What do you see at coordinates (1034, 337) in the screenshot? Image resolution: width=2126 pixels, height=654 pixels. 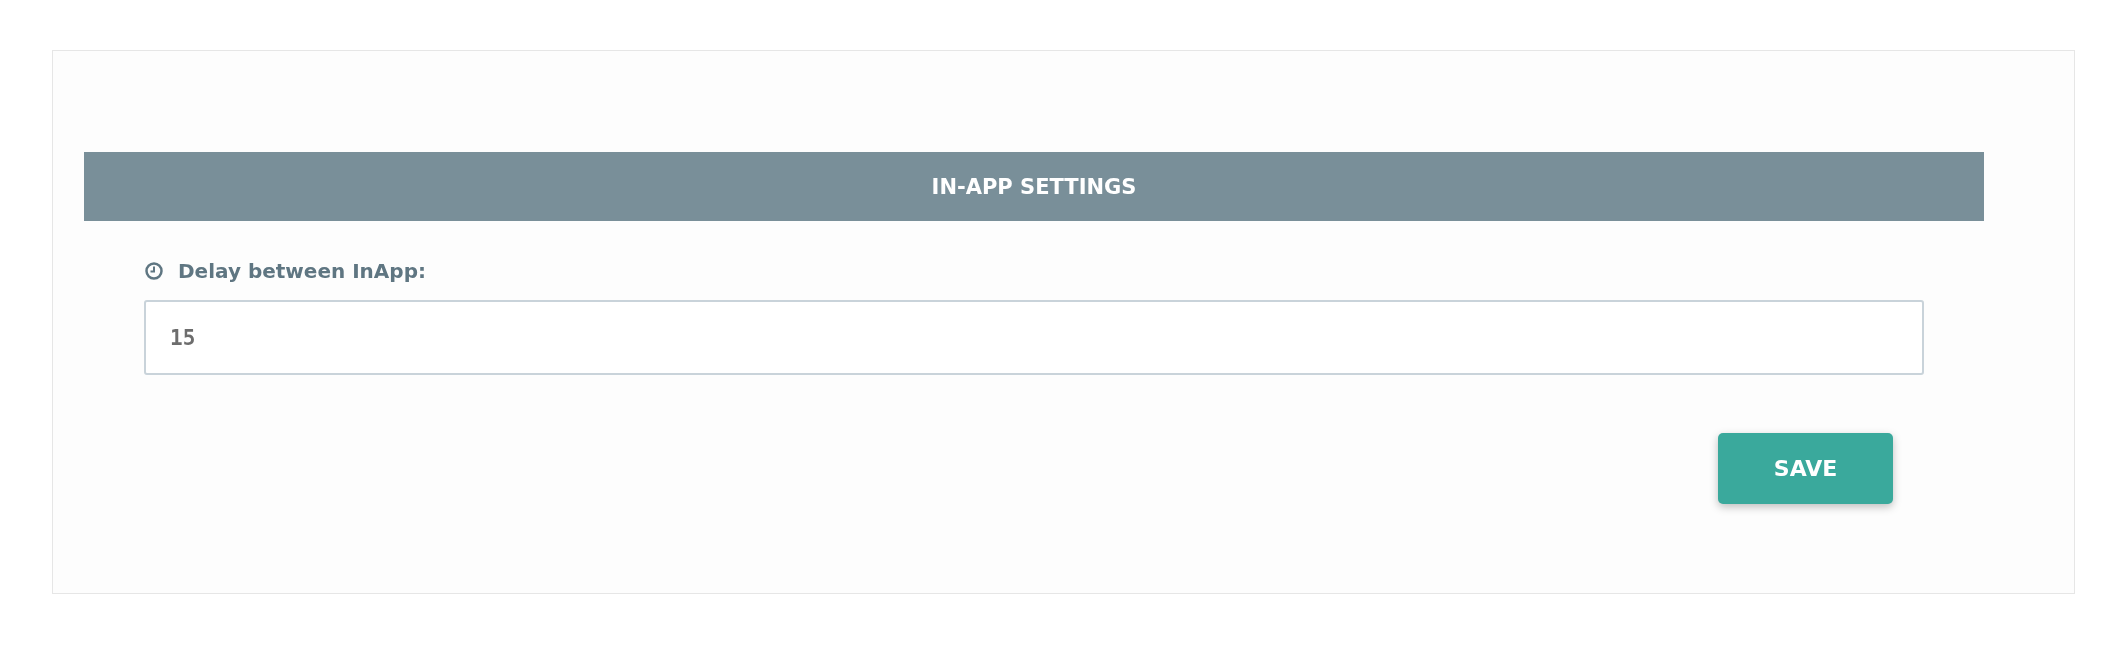 I see `delay-input: 15` at bounding box center [1034, 337].